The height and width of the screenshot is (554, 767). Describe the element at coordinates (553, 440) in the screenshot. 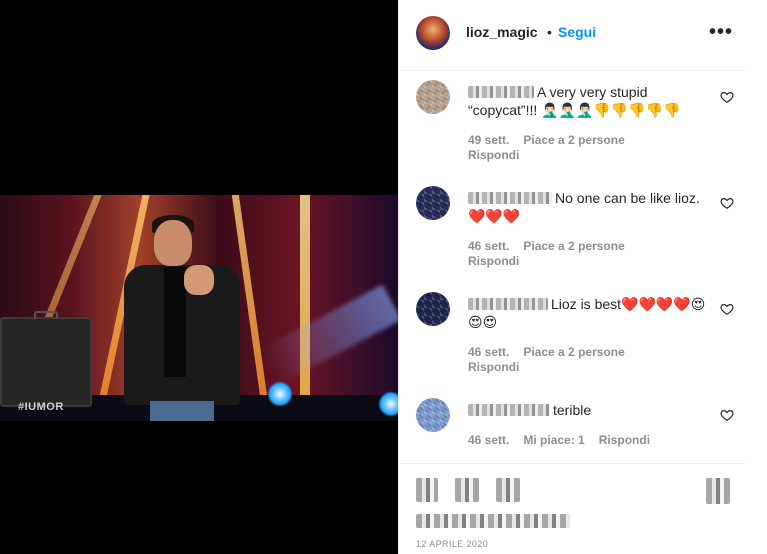

I see `comment-likes: Mi piace: 1` at that location.